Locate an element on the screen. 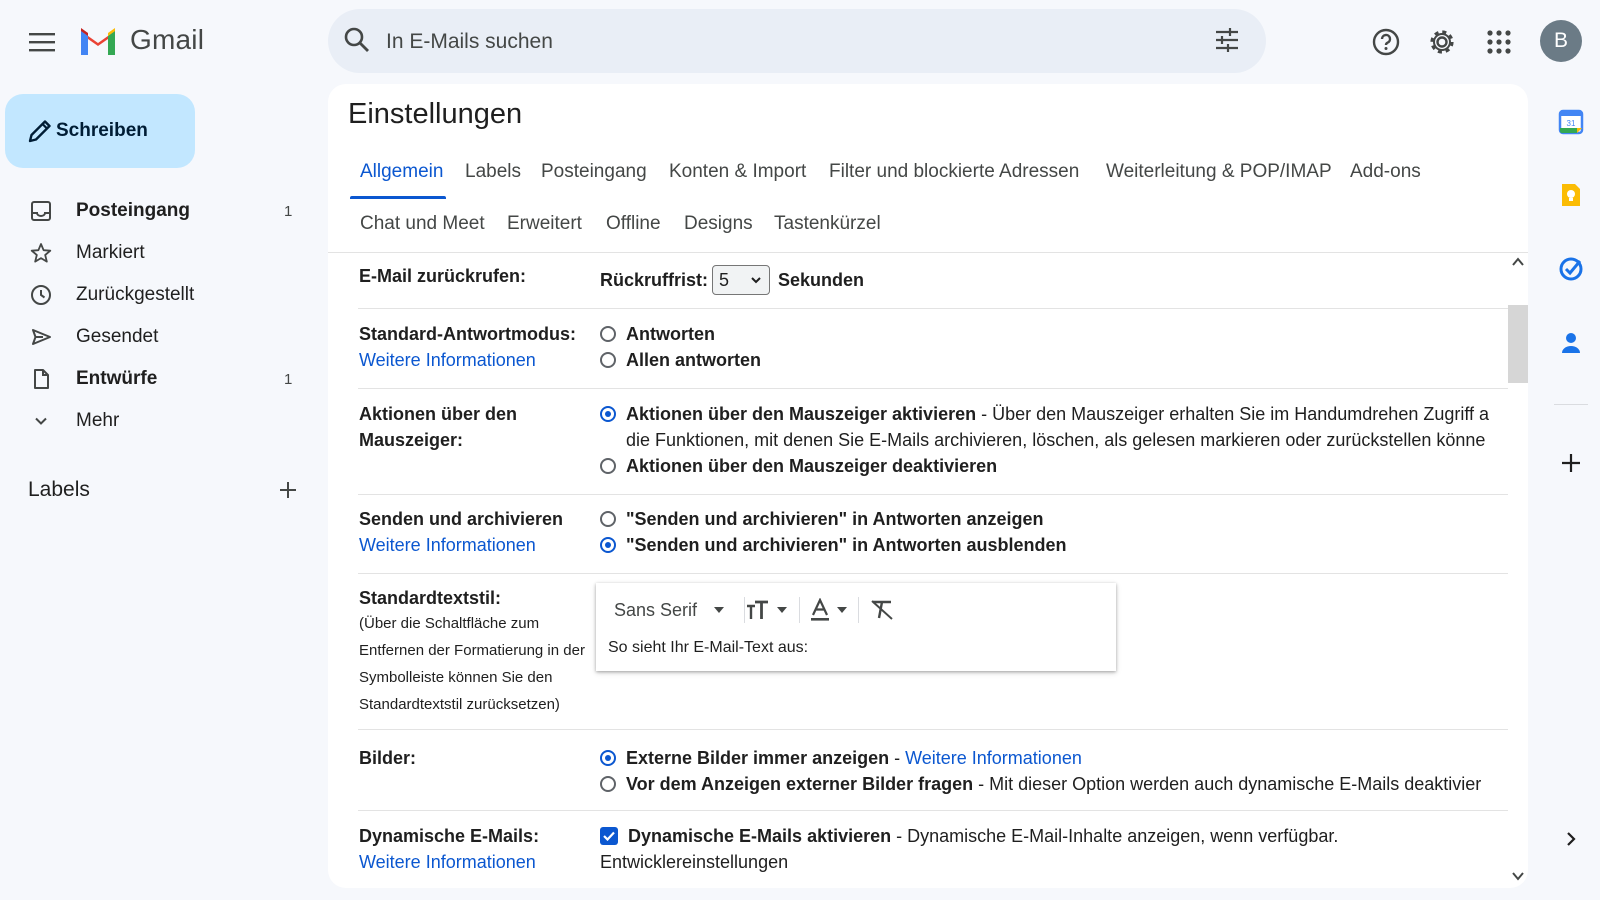 The image size is (1600, 900). tasks-app-button is located at coordinates (1571, 269).